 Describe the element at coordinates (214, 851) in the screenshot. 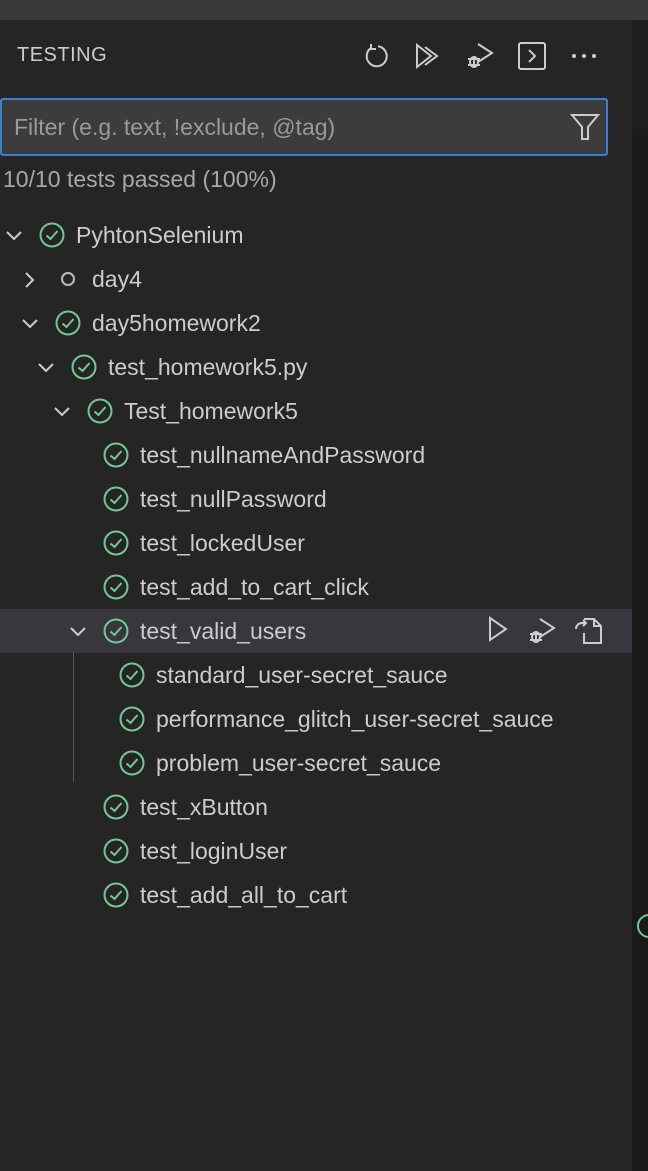

I see `tree-item-label: test_loginUser` at that location.